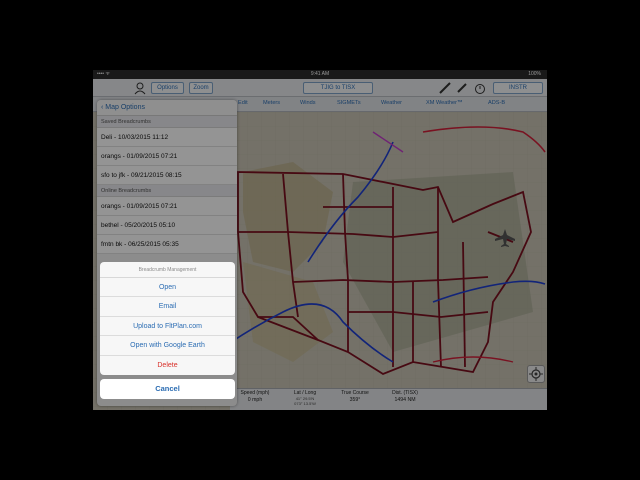 The height and width of the screenshot is (480, 640). I want to click on upload-fltplan-button: Upload to FltPlan.com, so click(167, 327).